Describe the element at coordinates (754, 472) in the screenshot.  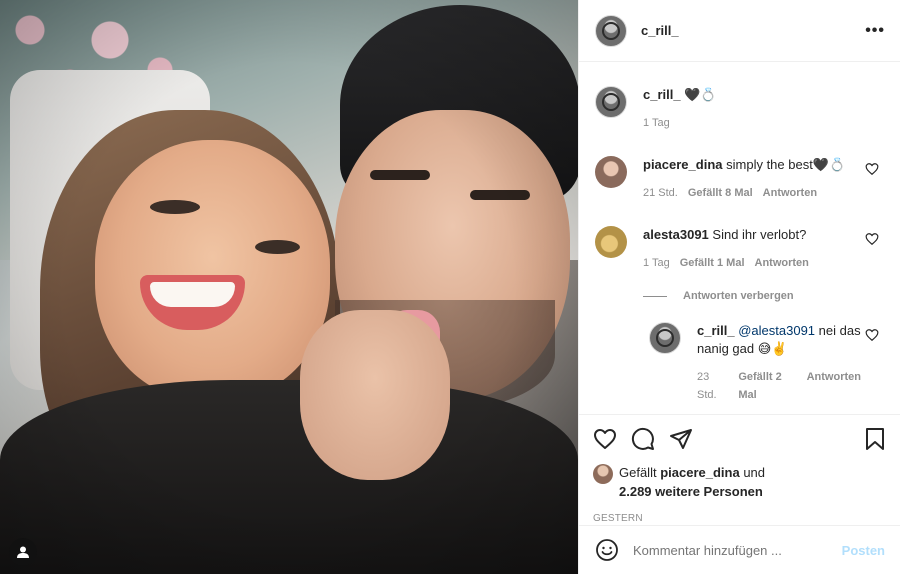
I see `likes-middle: und` at that location.